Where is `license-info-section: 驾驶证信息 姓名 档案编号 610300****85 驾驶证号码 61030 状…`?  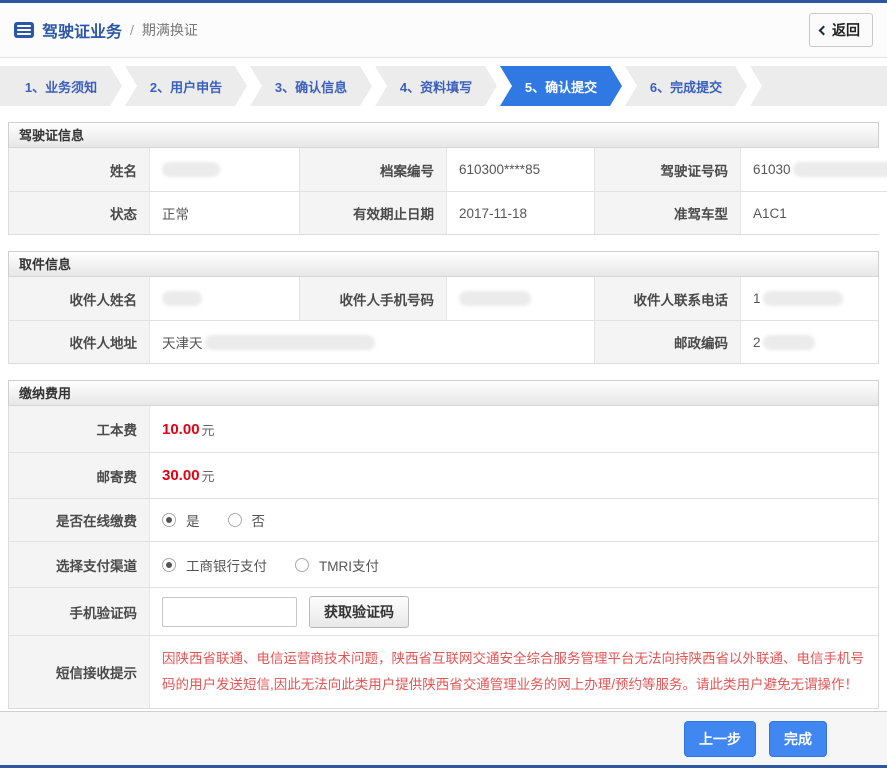 license-info-section: 驾驶证信息 姓名 档案编号 610300****85 驾驶证号码 61030 状… is located at coordinates (447, 178).